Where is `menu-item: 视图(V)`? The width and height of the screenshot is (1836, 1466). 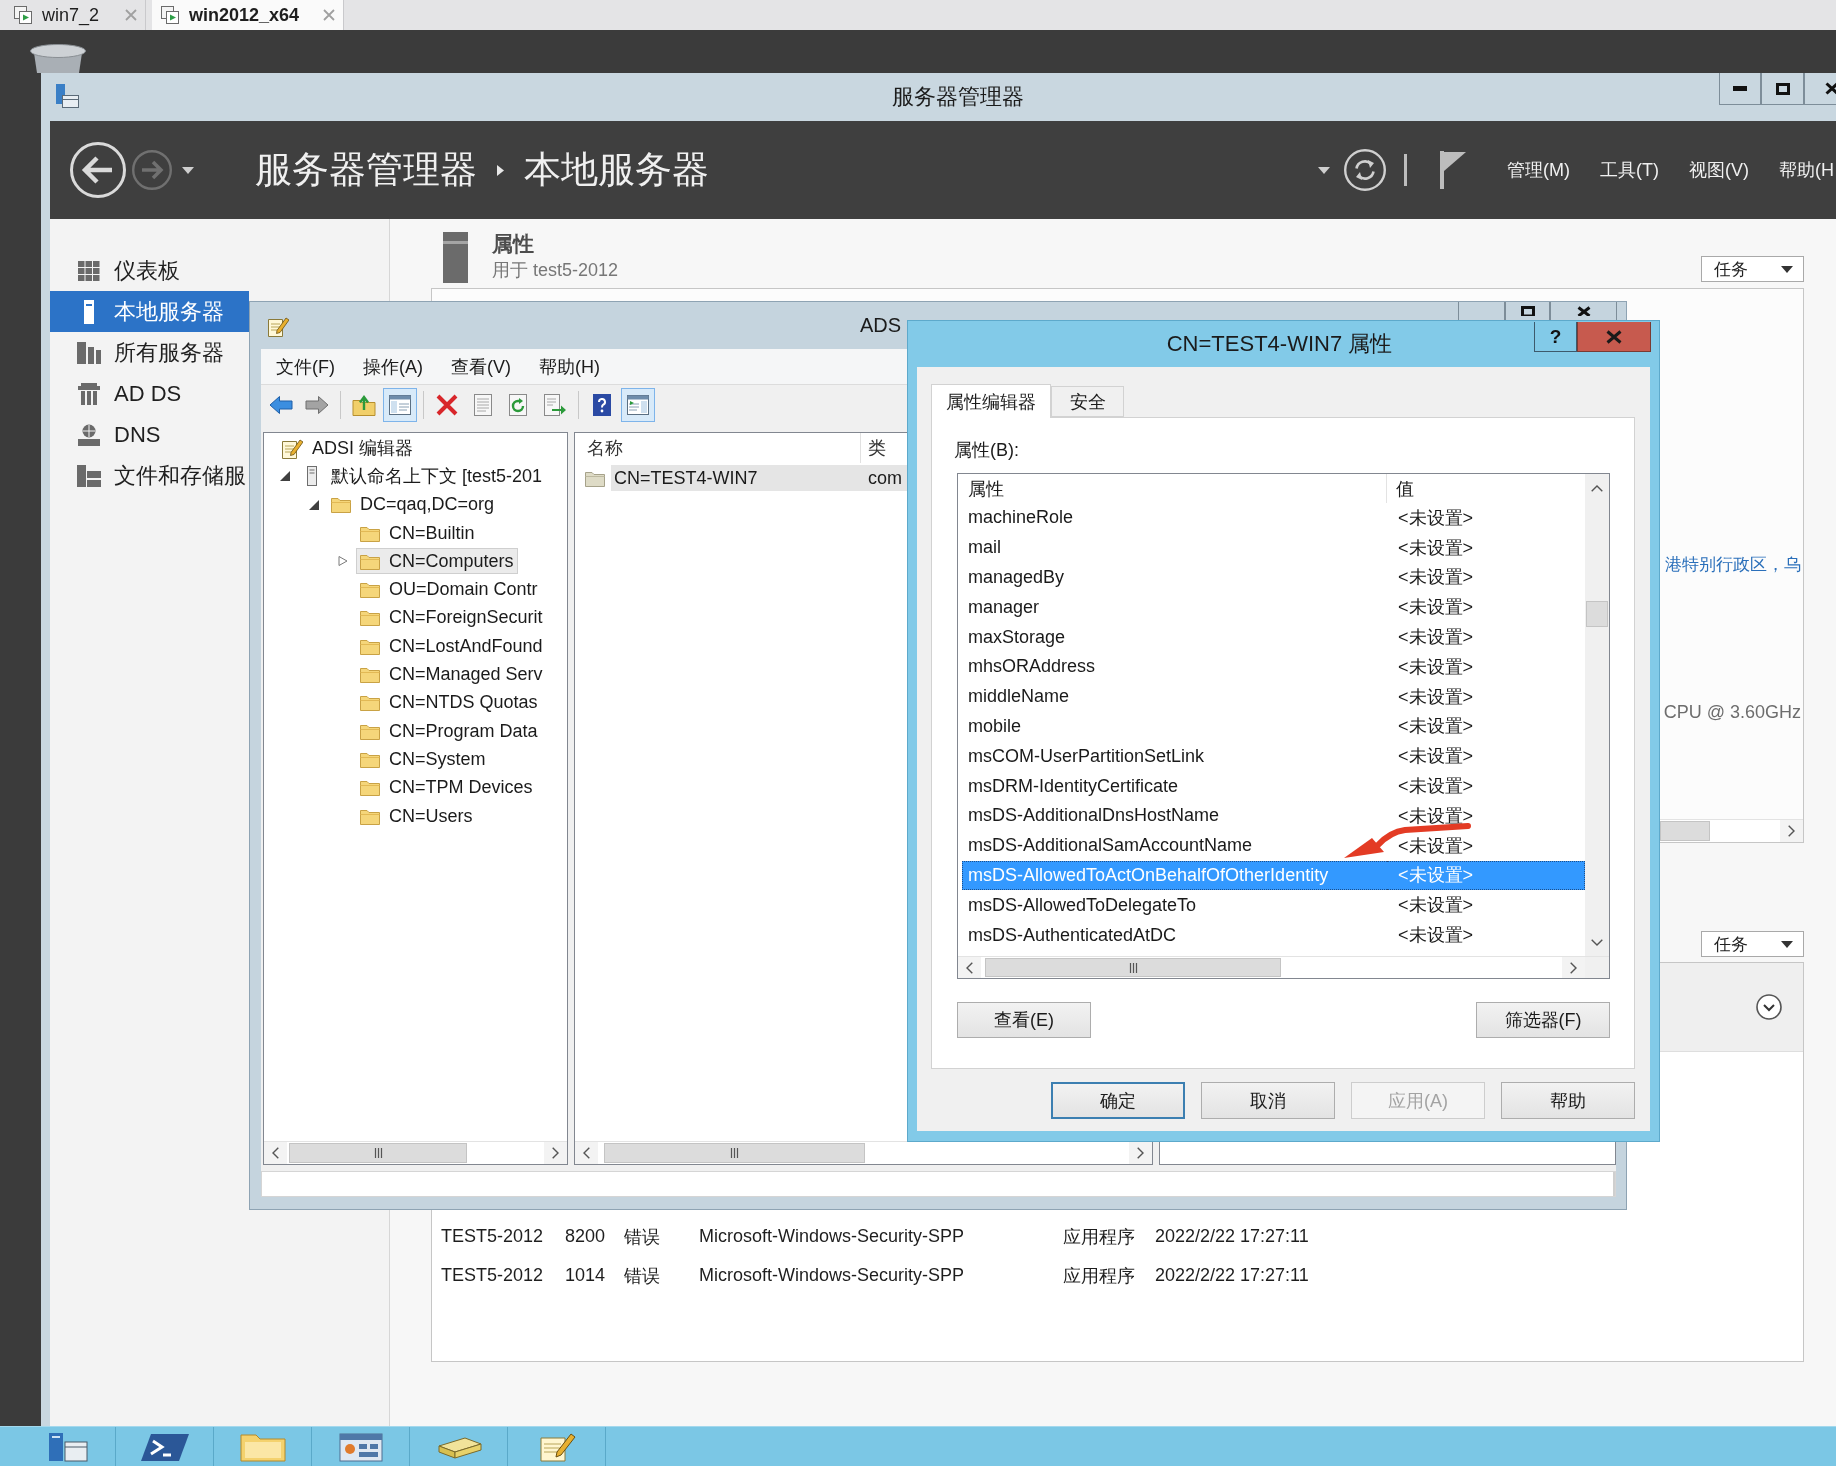
menu-item: 视图(V) is located at coordinates (1719, 170).